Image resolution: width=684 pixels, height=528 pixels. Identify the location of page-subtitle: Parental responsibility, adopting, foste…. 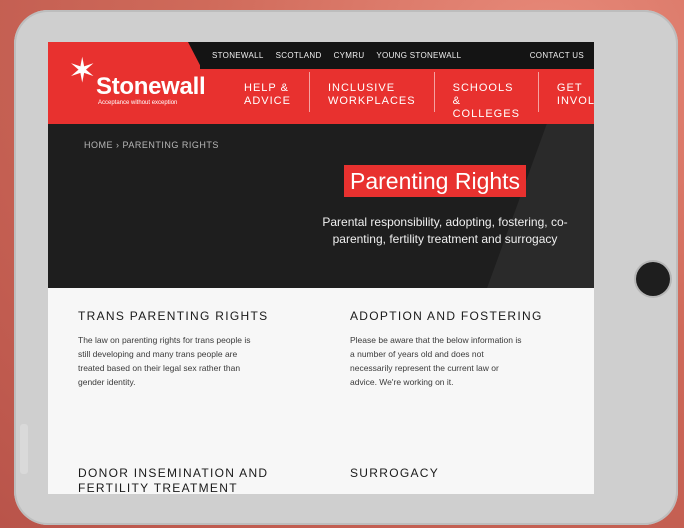
(445, 230).